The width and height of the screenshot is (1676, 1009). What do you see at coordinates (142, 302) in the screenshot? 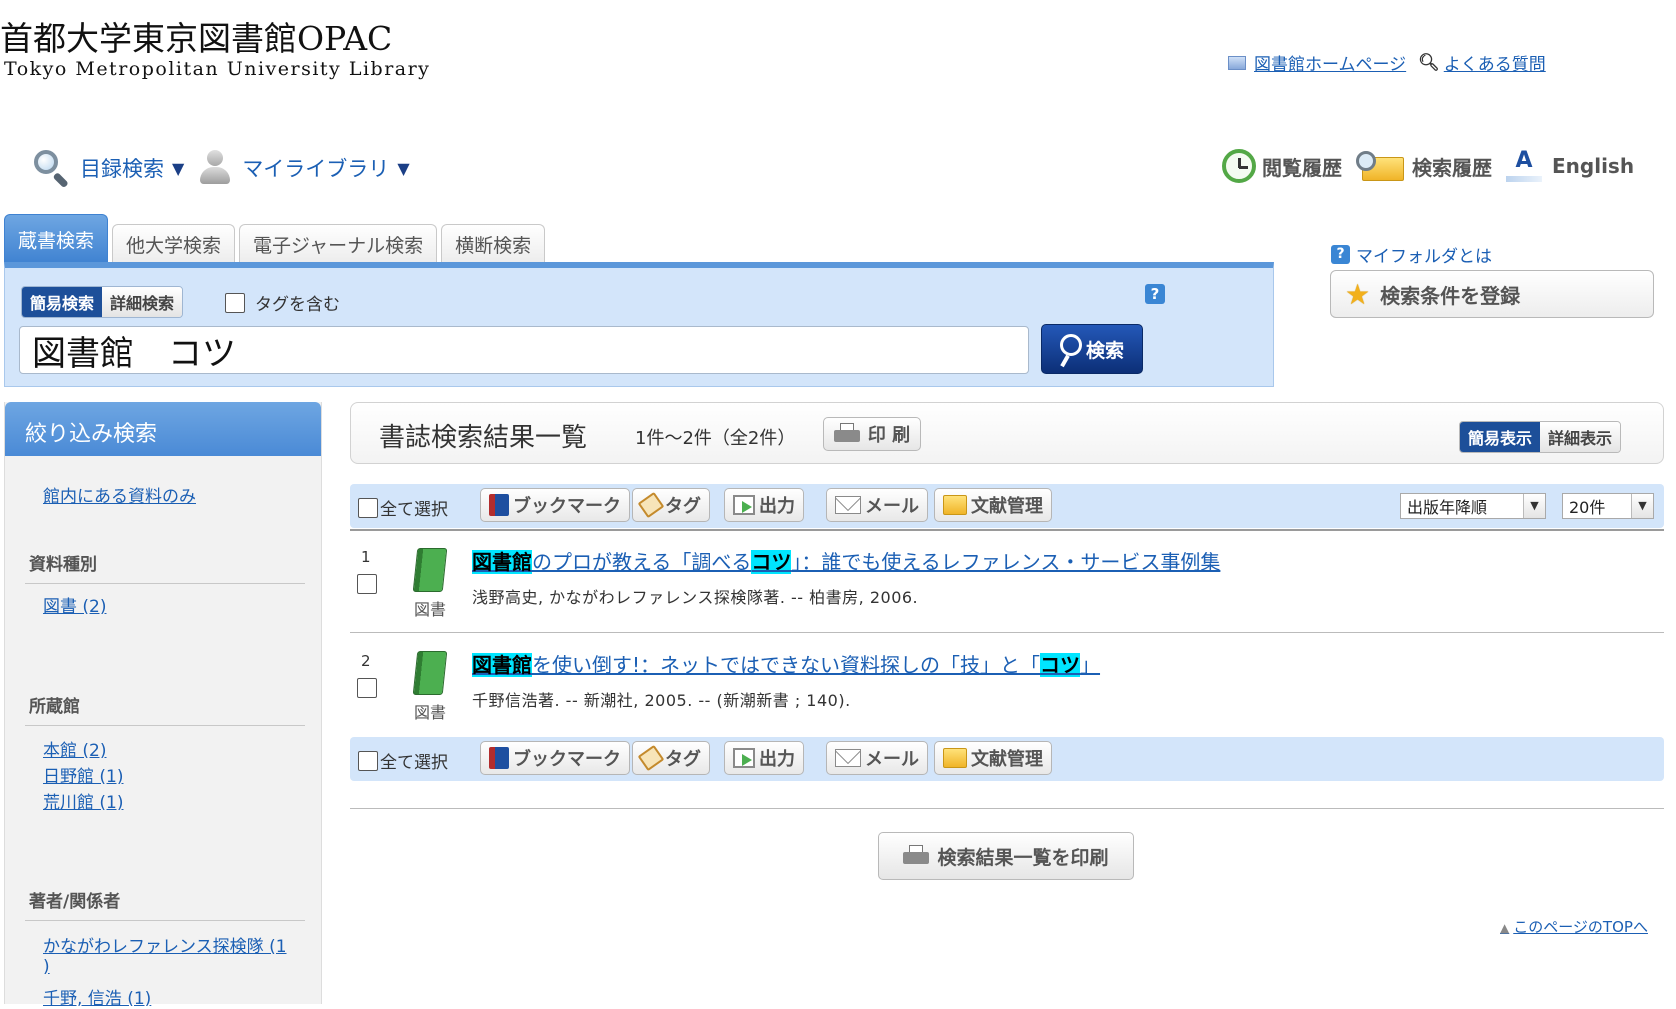
I see `advanced-search-button: 詳細検索` at bounding box center [142, 302].